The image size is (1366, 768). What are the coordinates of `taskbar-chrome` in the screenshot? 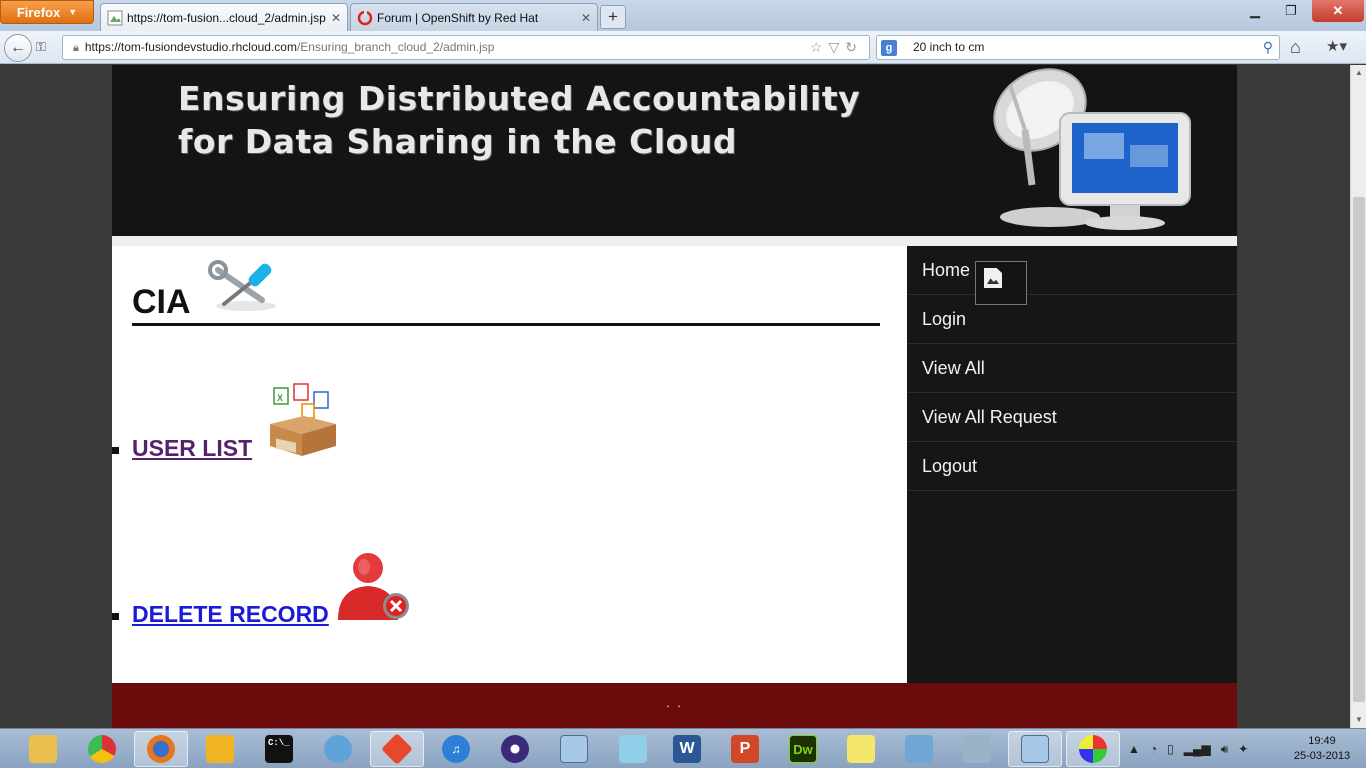 It's located at (102, 749).